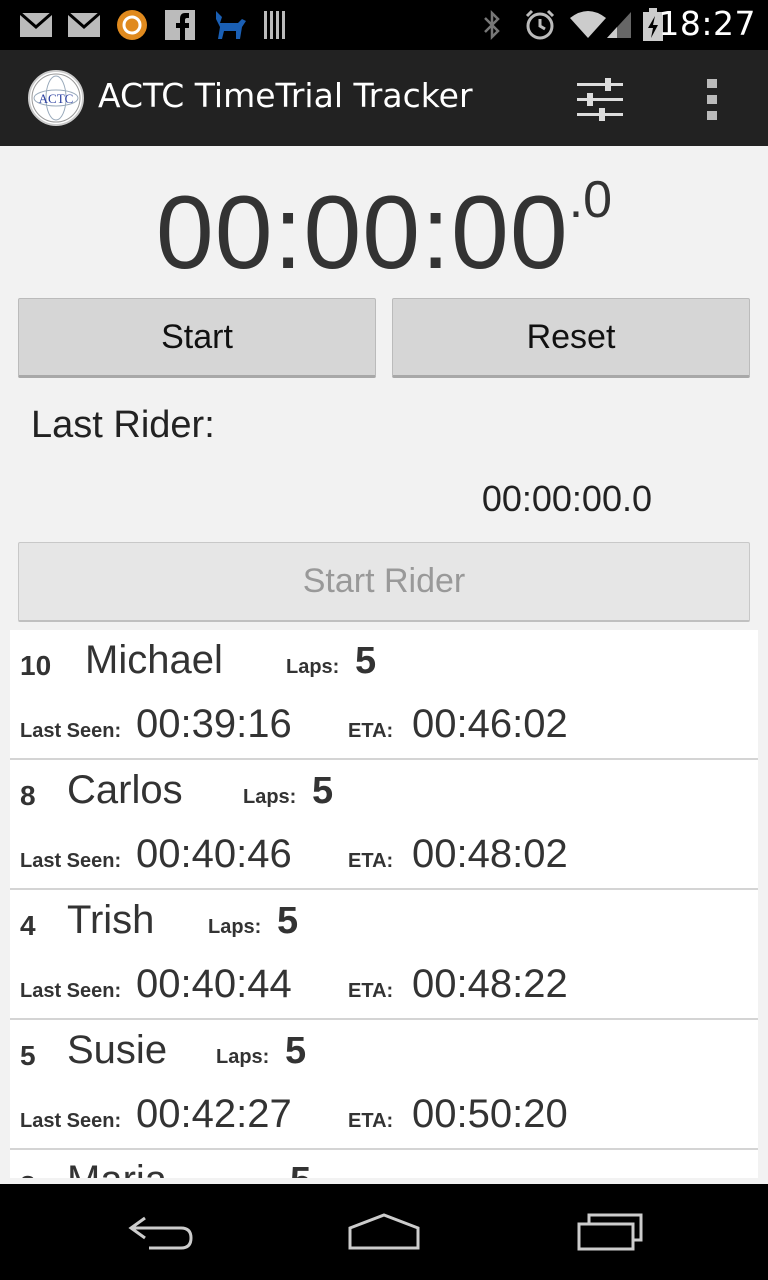  Describe the element at coordinates (28, 1055) in the screenshot. I see `rider-number: 5` at that location.